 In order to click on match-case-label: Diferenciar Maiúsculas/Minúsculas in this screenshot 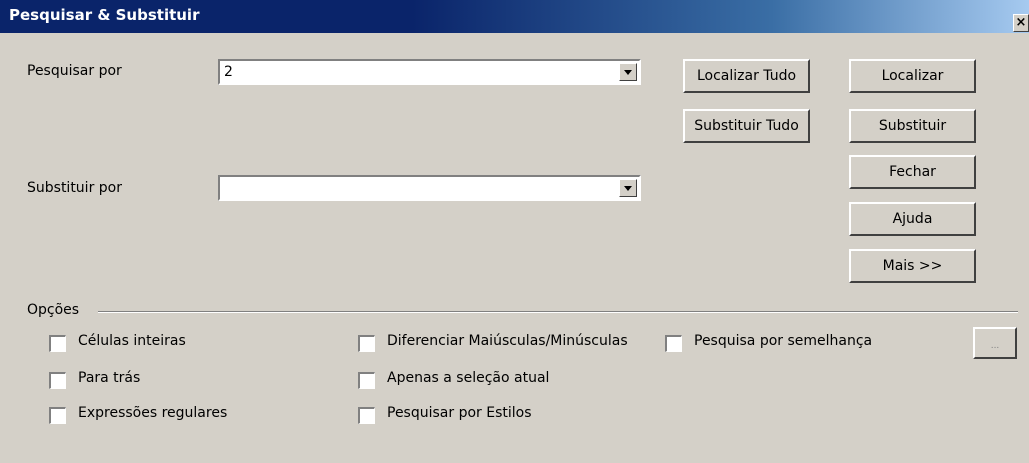, I will do `click(507, 341)`.